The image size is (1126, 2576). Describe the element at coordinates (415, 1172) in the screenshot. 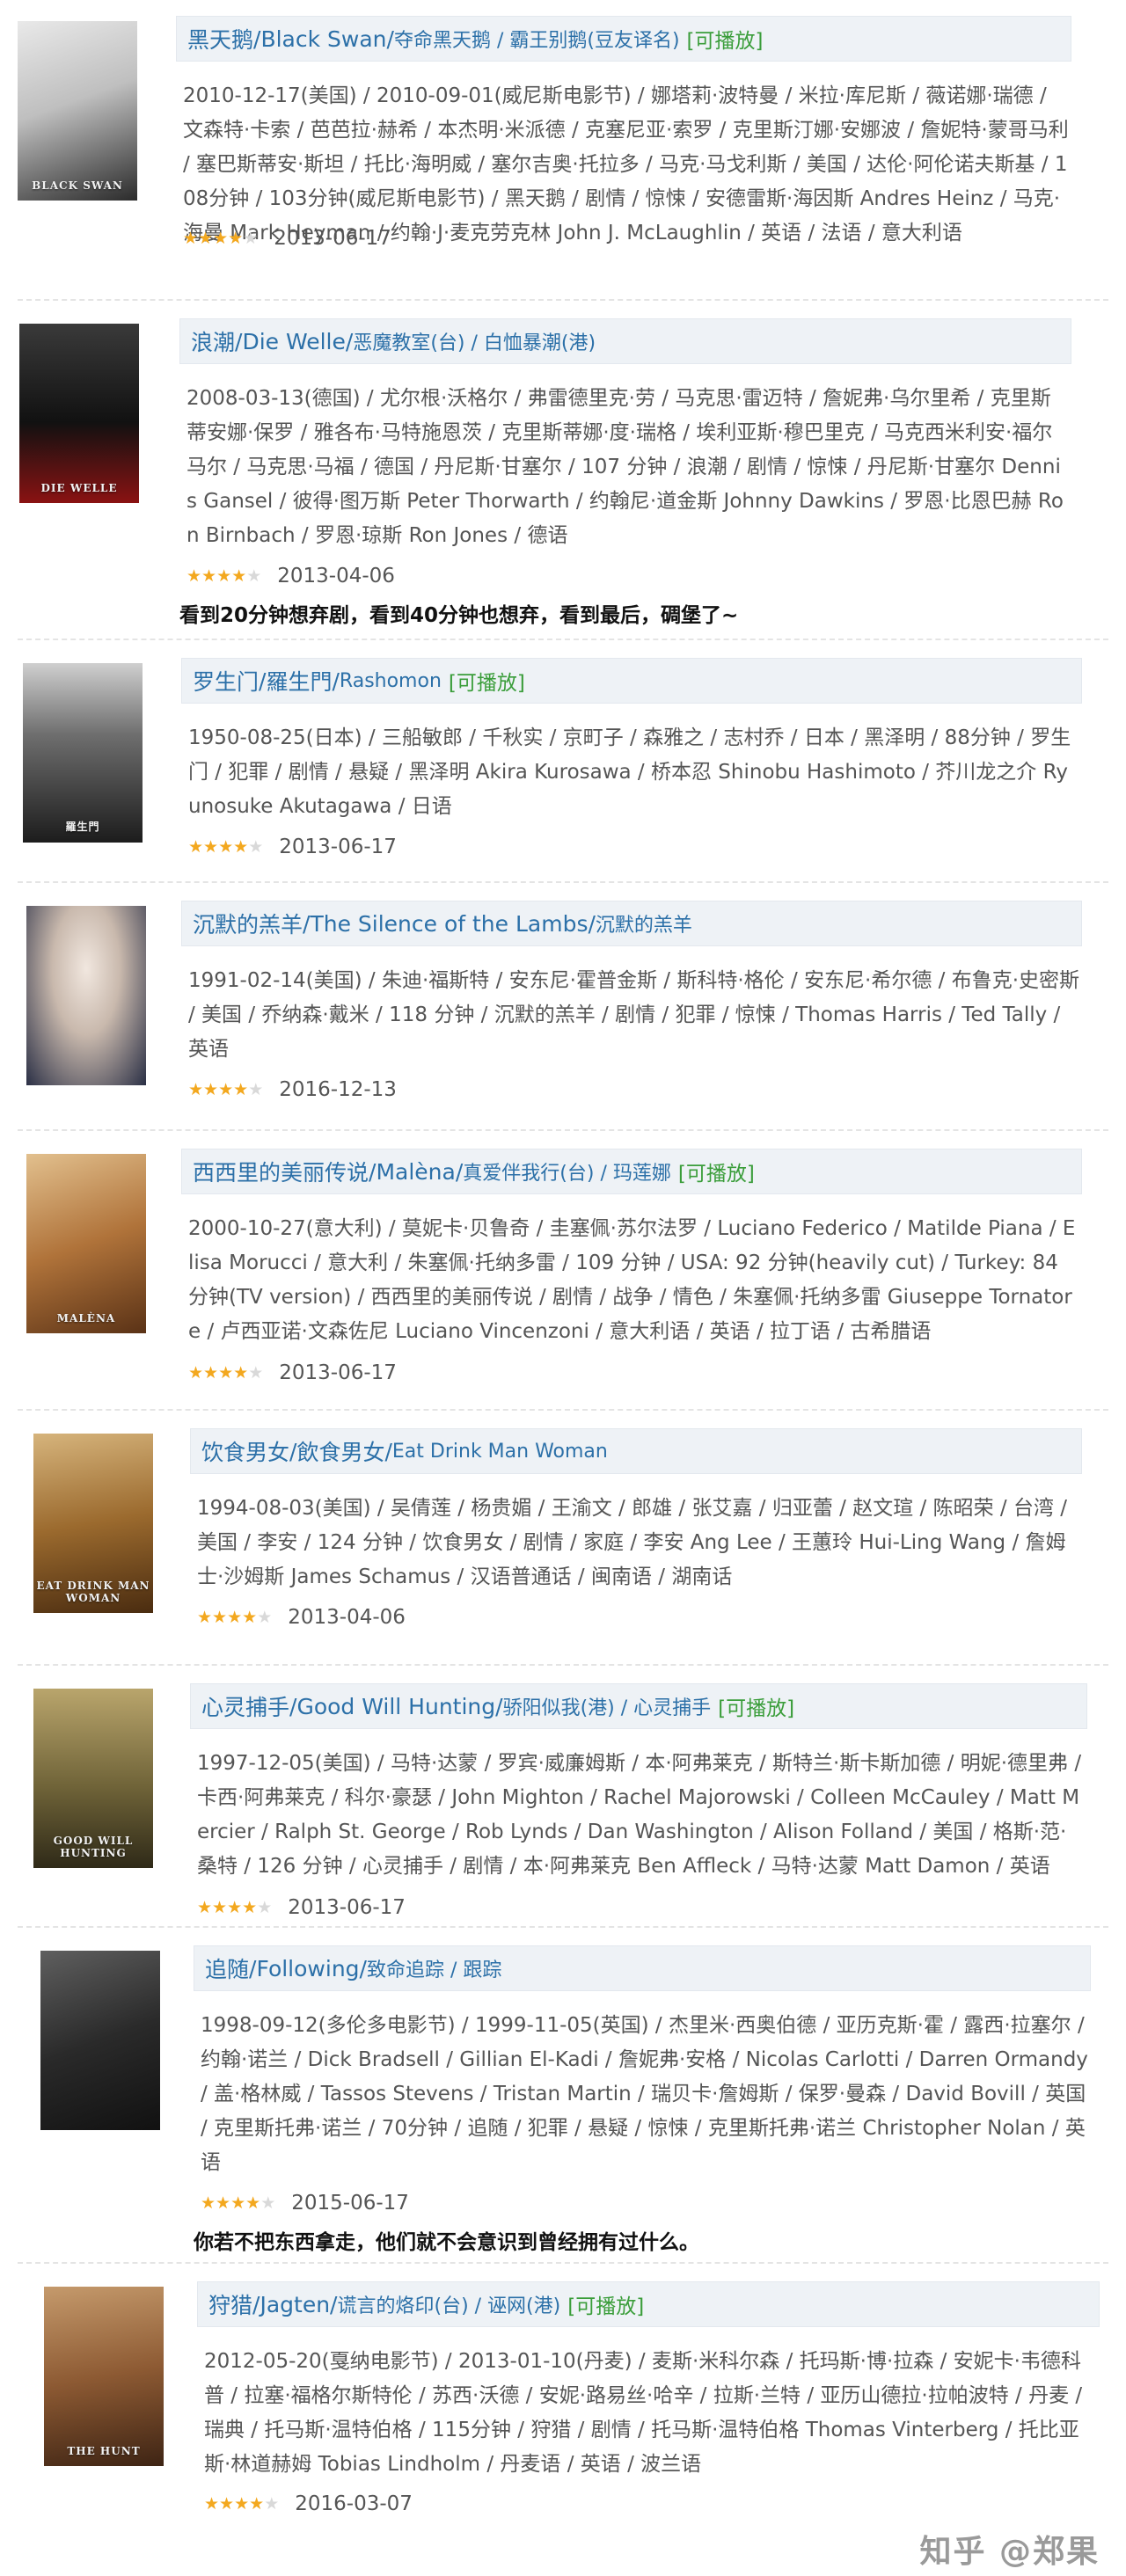

I see `movie-alt-title: Malèna` at that location.